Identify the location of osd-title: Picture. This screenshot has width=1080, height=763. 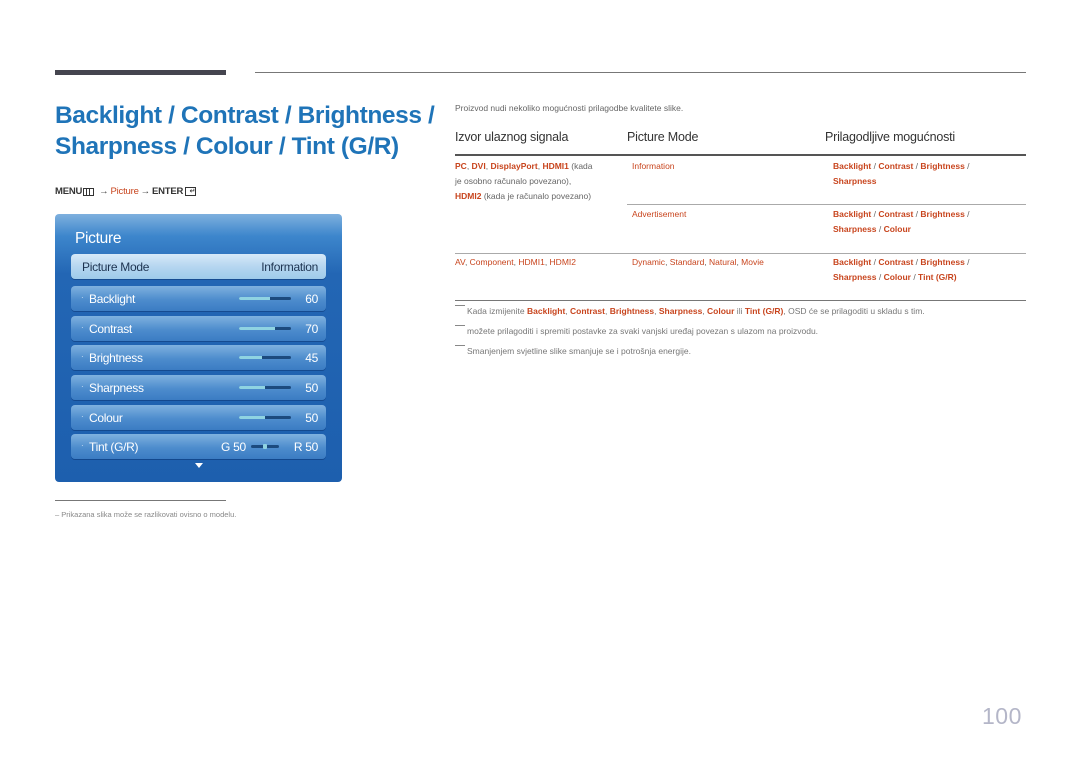
(98, 238).